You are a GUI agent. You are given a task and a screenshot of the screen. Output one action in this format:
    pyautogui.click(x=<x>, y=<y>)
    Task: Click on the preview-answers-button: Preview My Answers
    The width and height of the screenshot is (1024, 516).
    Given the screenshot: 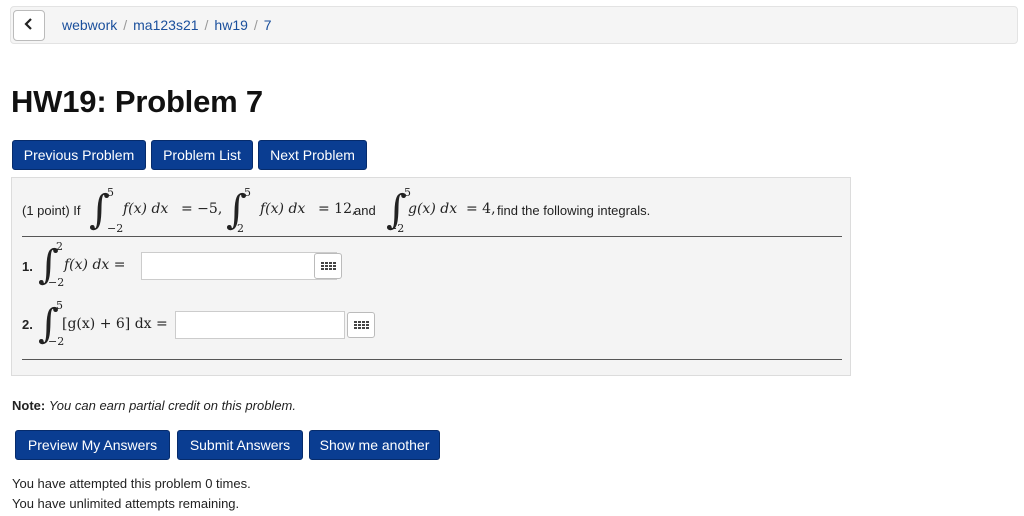 What is the action you would take?
    pyautogui.click(x=92, y=445)
    